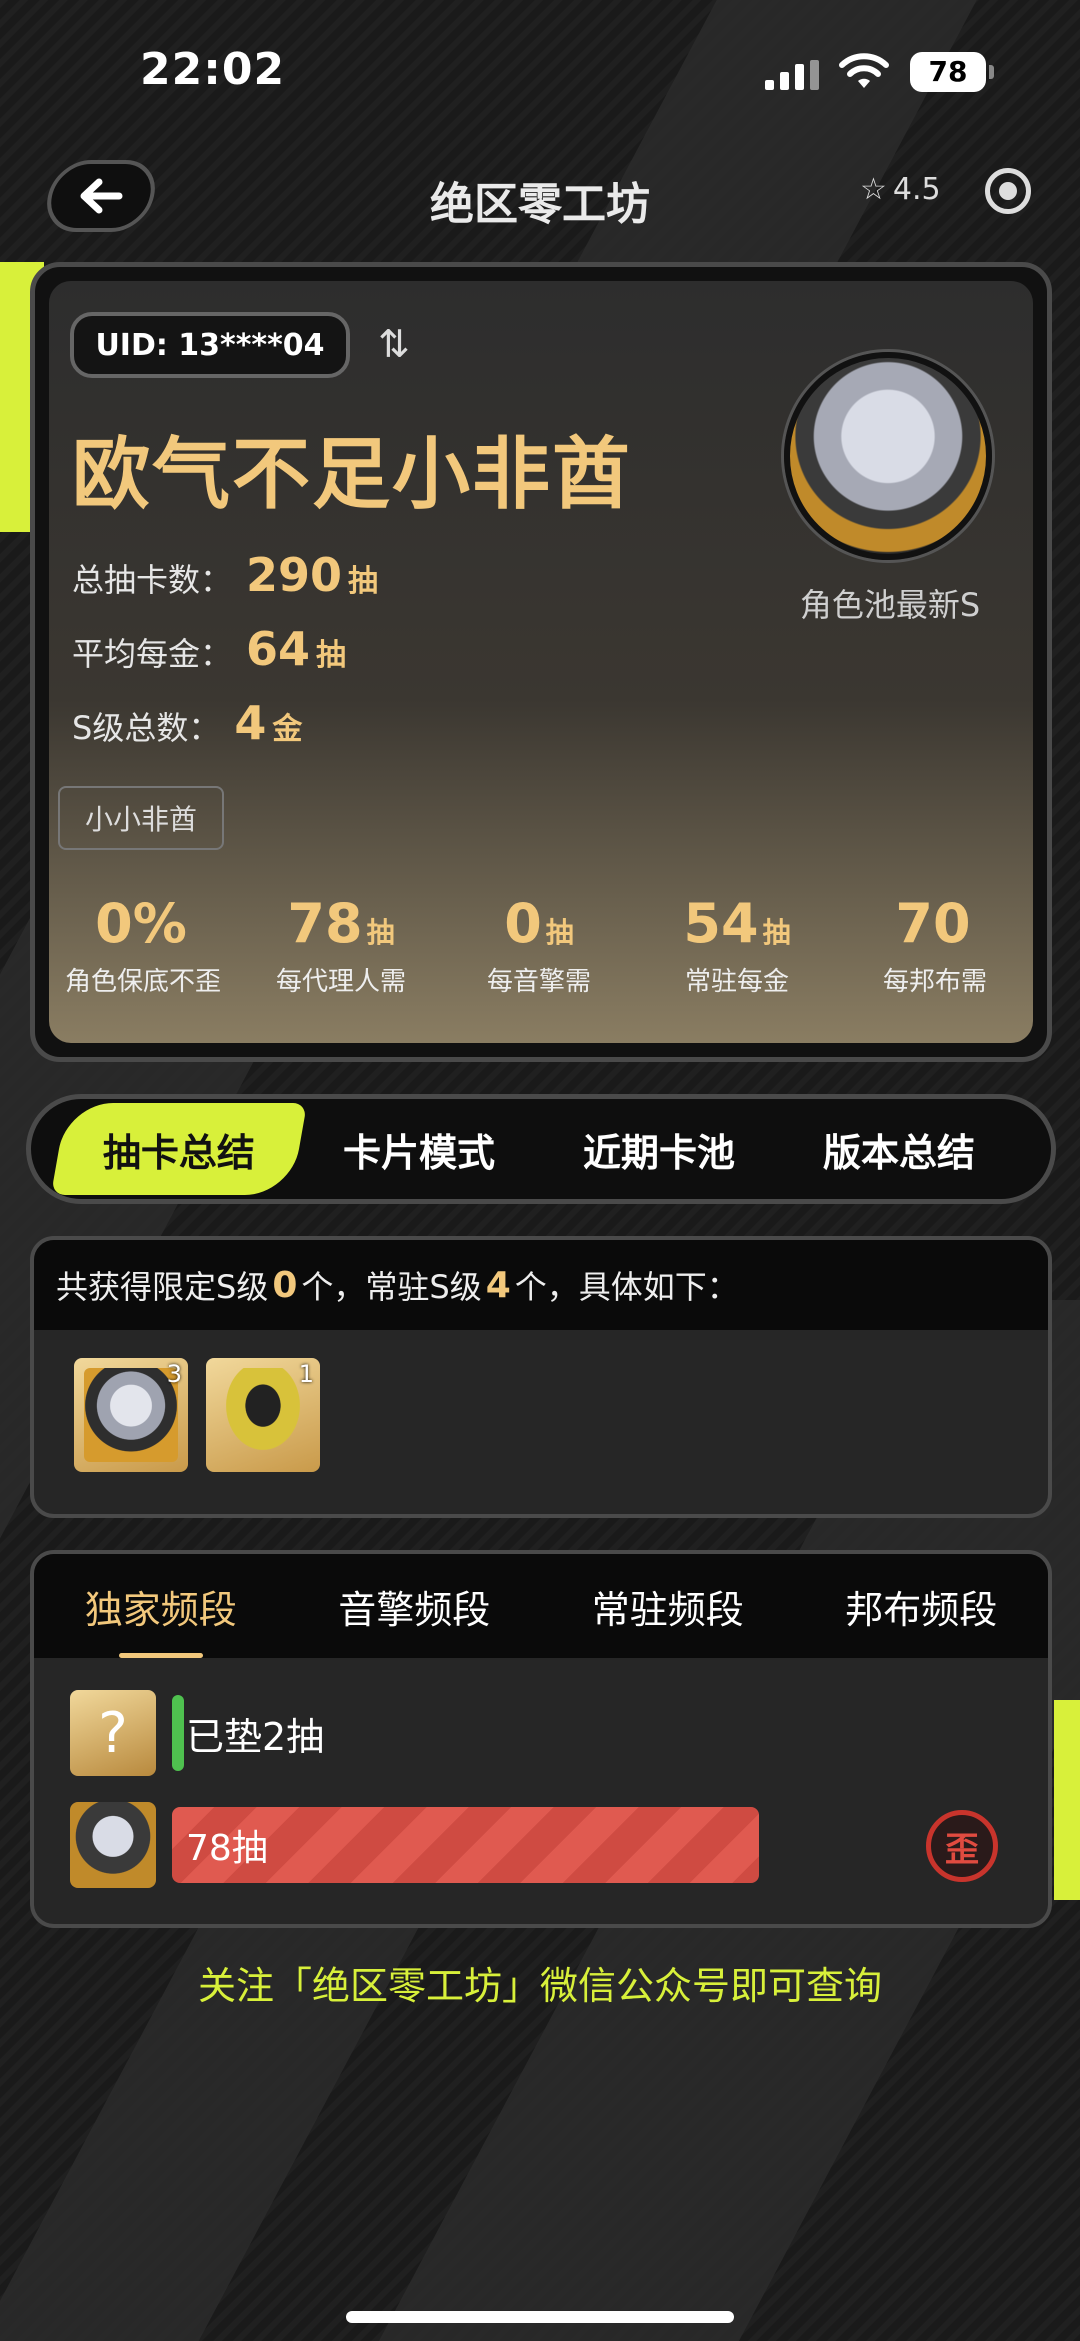  I want to click on unknown-character-icon: ?, so click(113, 1733).